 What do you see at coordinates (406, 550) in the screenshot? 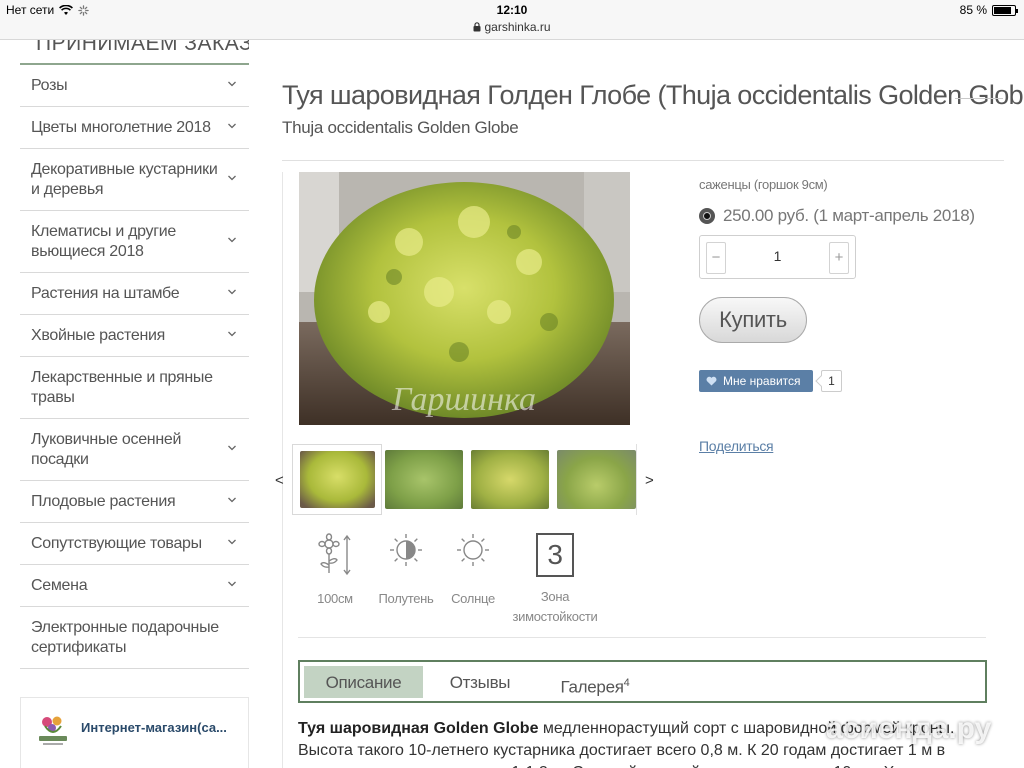
I see `partial-shade-icon` at bounding box center [406, 550].